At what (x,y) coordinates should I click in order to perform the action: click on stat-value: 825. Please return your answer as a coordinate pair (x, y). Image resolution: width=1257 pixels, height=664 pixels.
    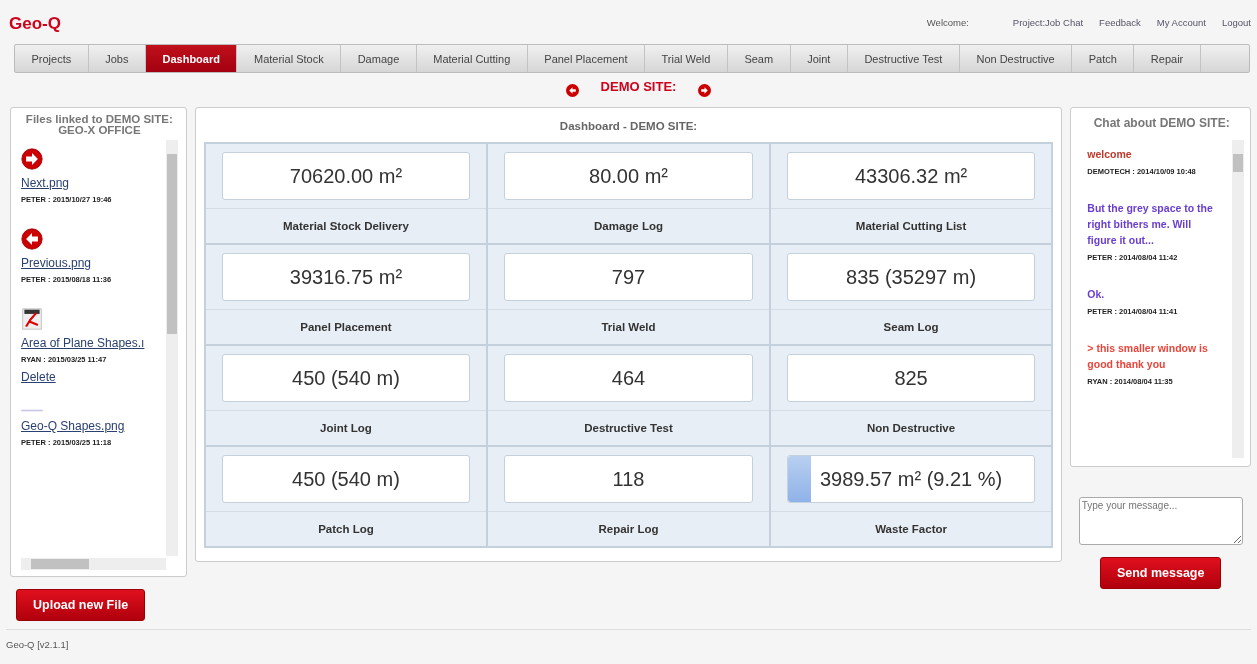
    Looking at the image, I should click on (911, 378).